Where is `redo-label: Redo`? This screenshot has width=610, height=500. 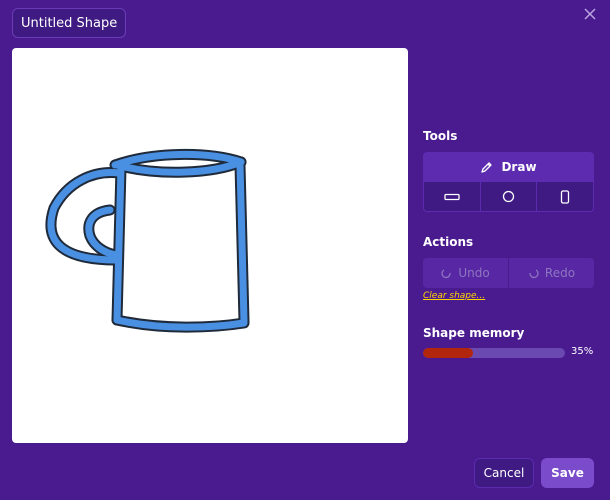 redo-label: Redo is located at coordinates (560, 273).